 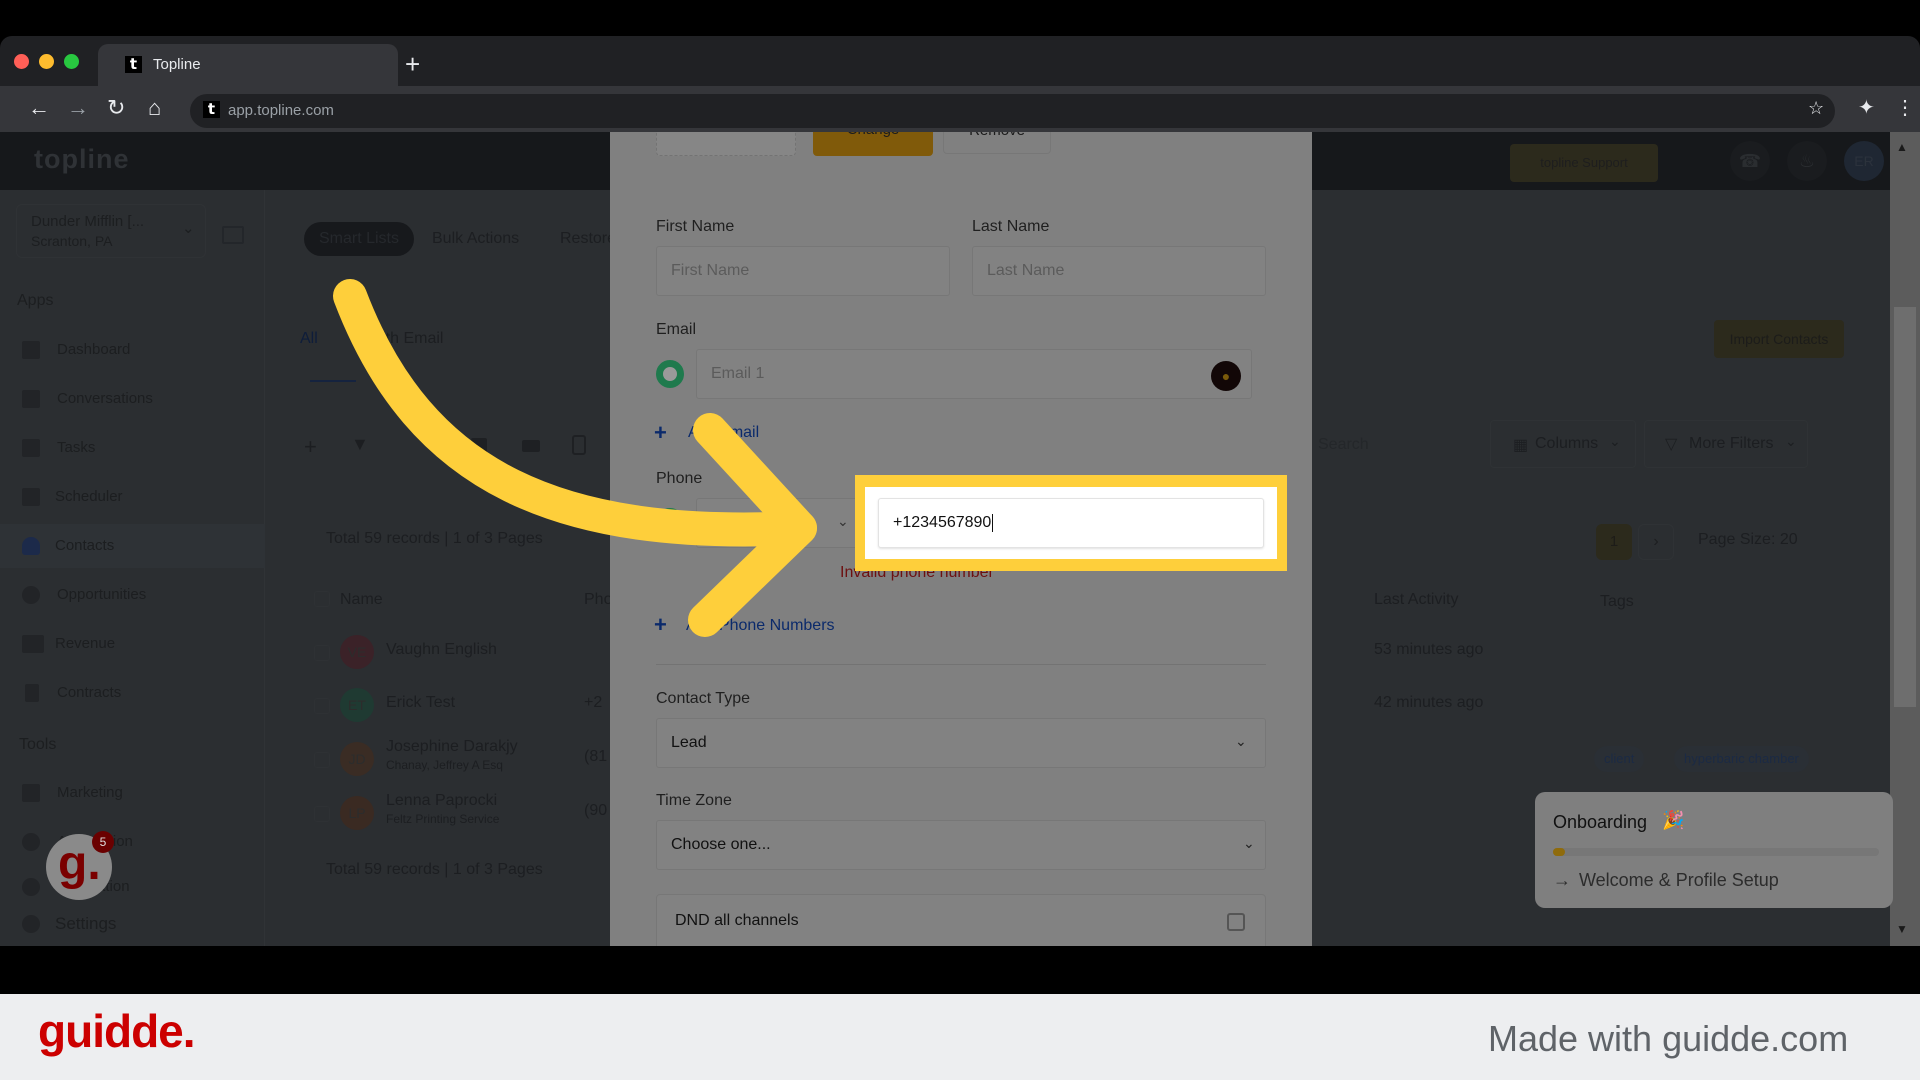 What do you see at coordinates (117, 1031) in the screenshot?
I see `guidde-logo: guidde.` at bounding box center [117, 1031].